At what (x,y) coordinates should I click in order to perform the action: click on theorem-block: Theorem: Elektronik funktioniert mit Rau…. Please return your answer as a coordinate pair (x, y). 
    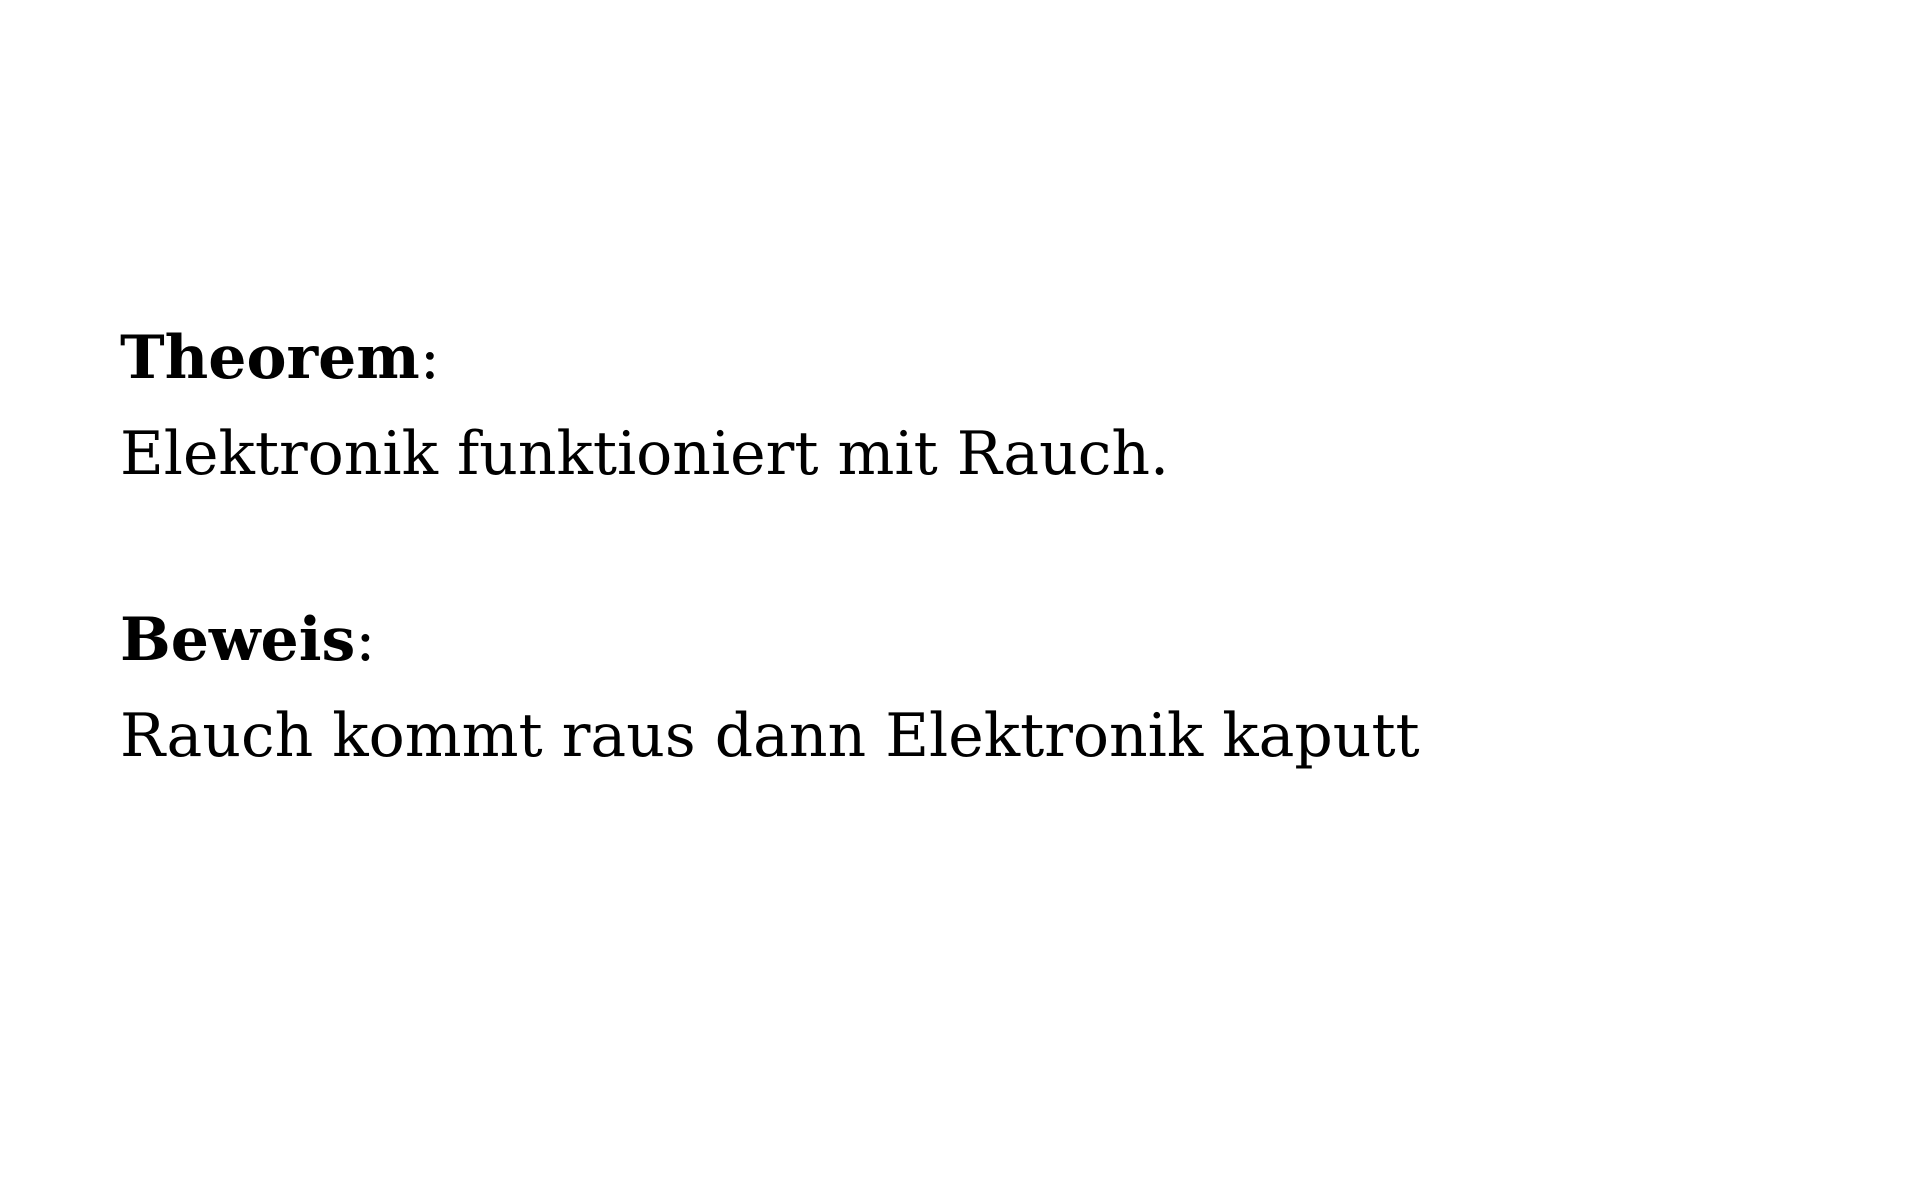
    Looking at the image, I should click on (970, 406).